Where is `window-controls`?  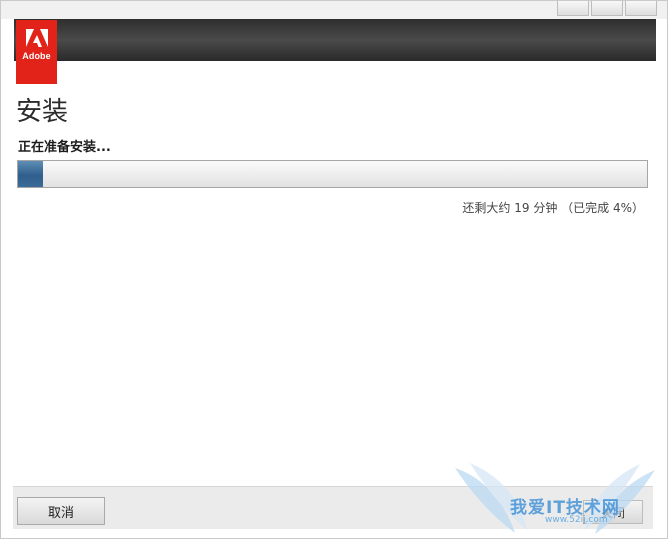 window-controls is located at coordinates (607, 9).